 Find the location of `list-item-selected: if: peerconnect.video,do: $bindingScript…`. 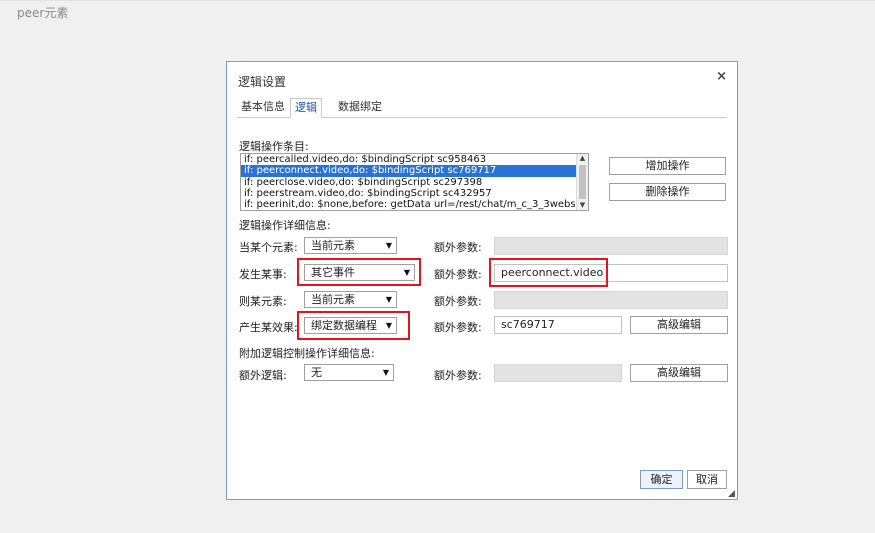

list-item-selected: if: peerconnect.video,do: $bindingScript… is located at coordinates (414, 171).